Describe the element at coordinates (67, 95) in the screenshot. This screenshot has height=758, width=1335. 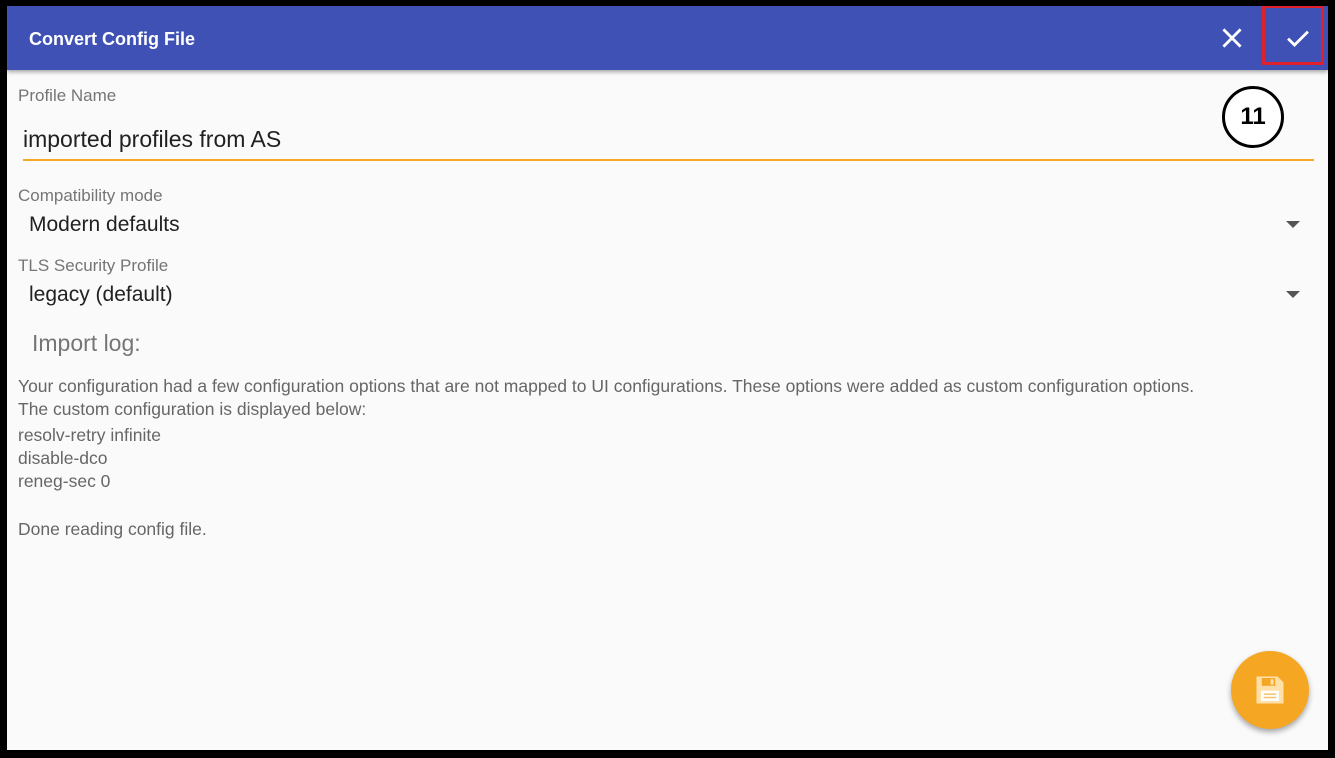
I see `profile-name-label: Profile Name` at that location.